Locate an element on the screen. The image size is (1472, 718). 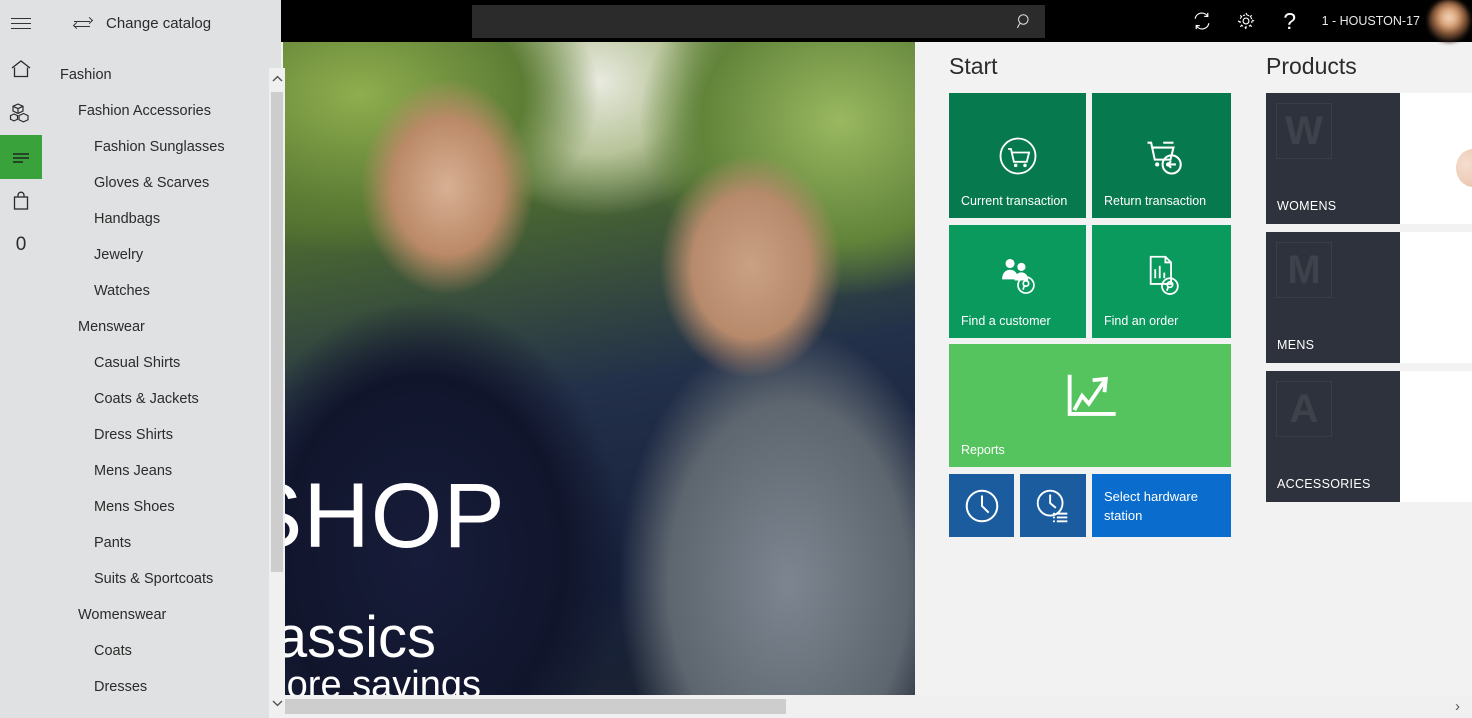
scrollbar-thumb is located at coordinates (277, 332).